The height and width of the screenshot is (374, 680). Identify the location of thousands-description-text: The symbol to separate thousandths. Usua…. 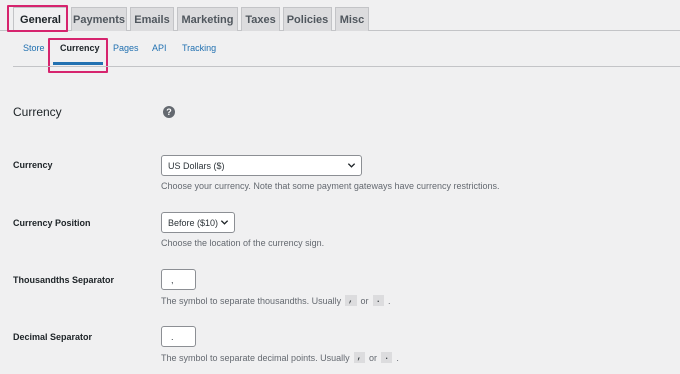
(251, 300).